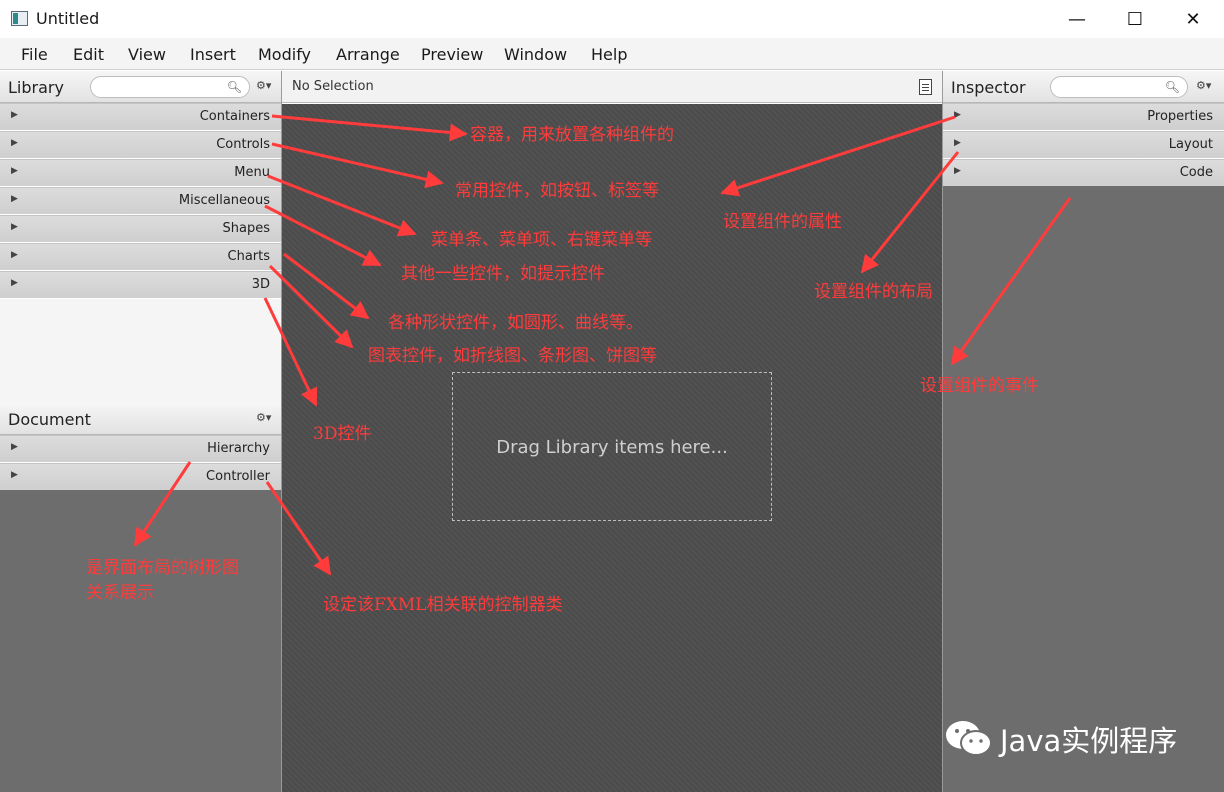 The width and height of the screenshot is (1224, 792). What do you see at coordinates (224, 200) in the screenshot?
I see `section-label: Miscellaneous` at bounding box center [224, 200].